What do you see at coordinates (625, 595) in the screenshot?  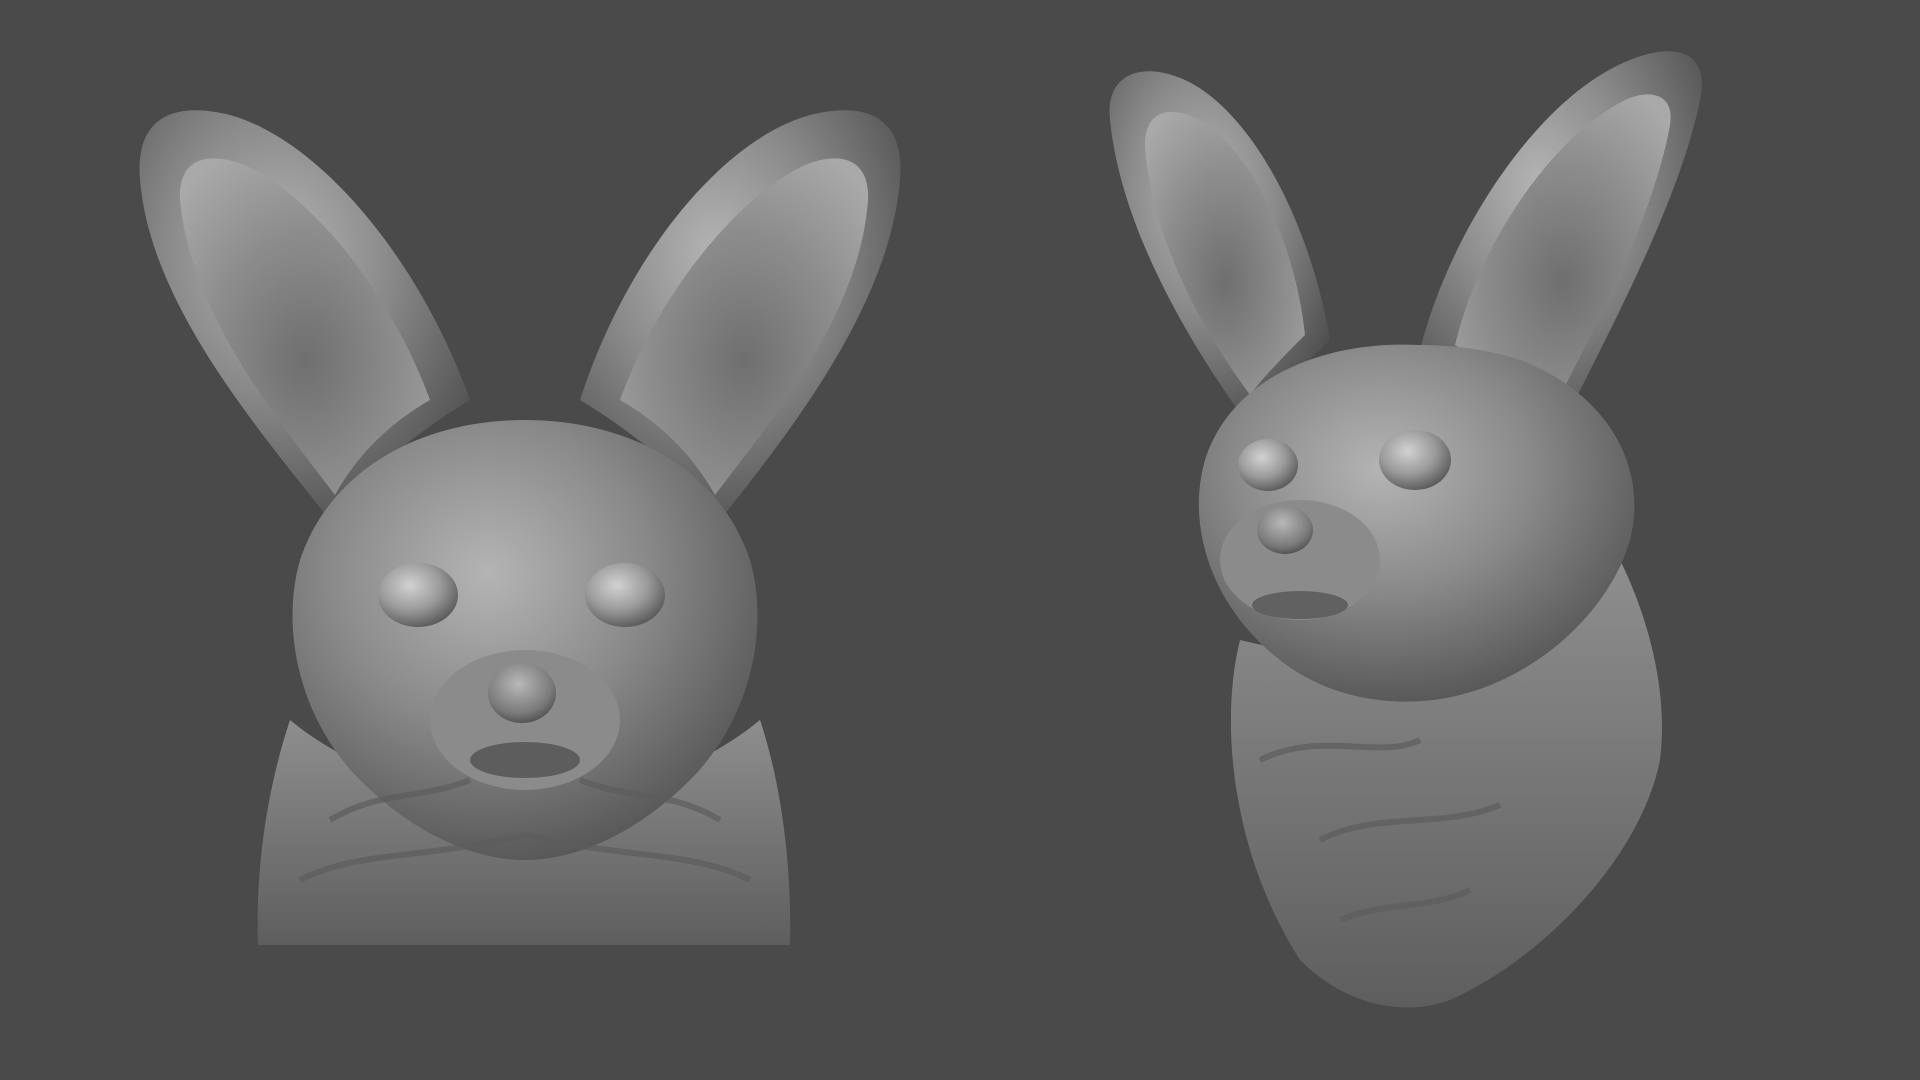 I see `front-right-eye` at bounding box center [625, 595].